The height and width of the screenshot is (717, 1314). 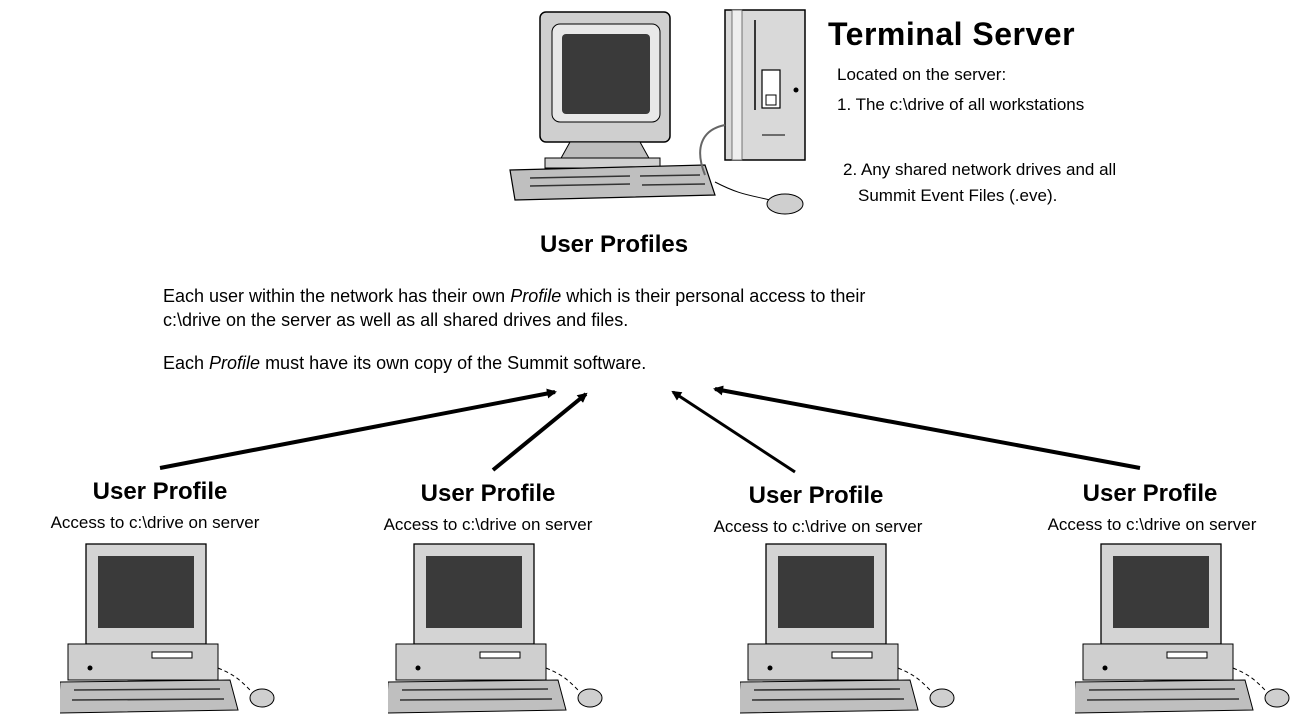 I want to click on workstation-4-subtitle: Access to c:\drive on server, so click(x=1152, y=524).